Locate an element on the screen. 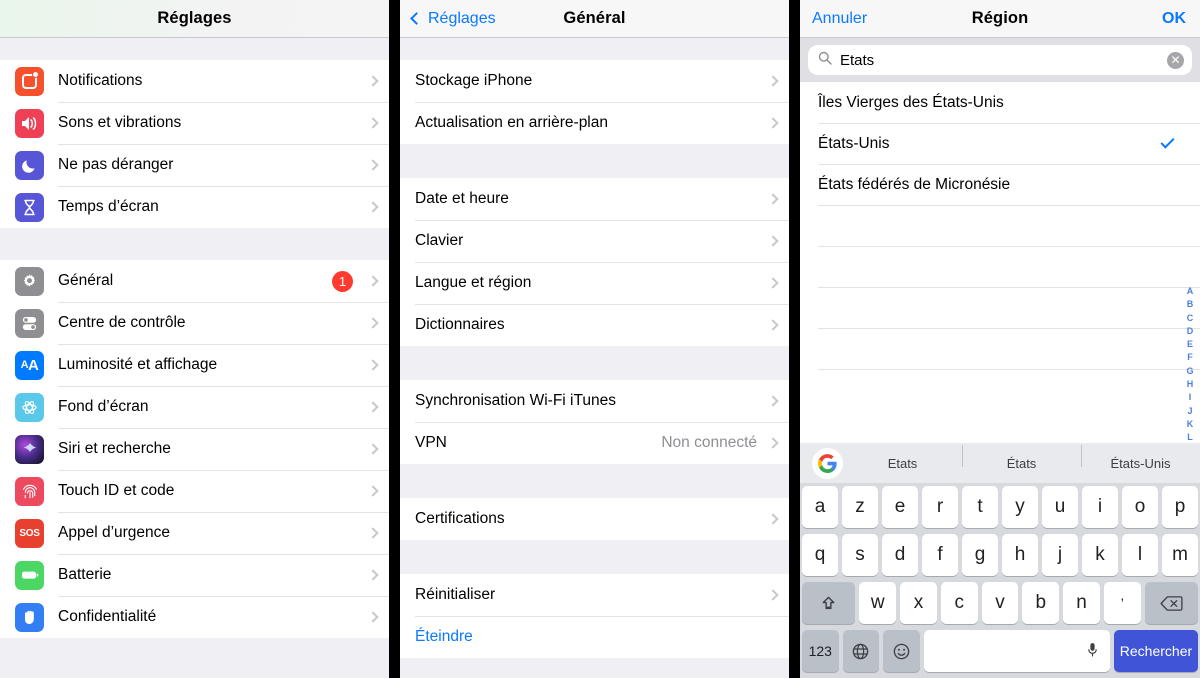 The height and width of the screenshot is (678, 1200). key-q: q is located at coordinates (820, 555).